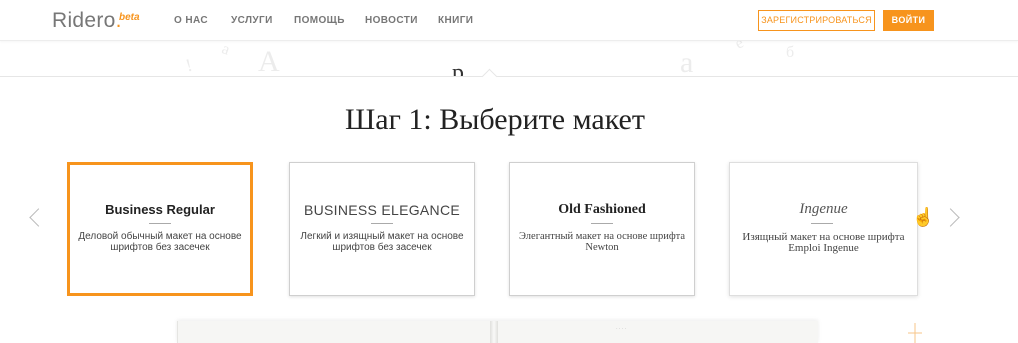  I want to click on layout-name: Ingenue, so click(823, 209).